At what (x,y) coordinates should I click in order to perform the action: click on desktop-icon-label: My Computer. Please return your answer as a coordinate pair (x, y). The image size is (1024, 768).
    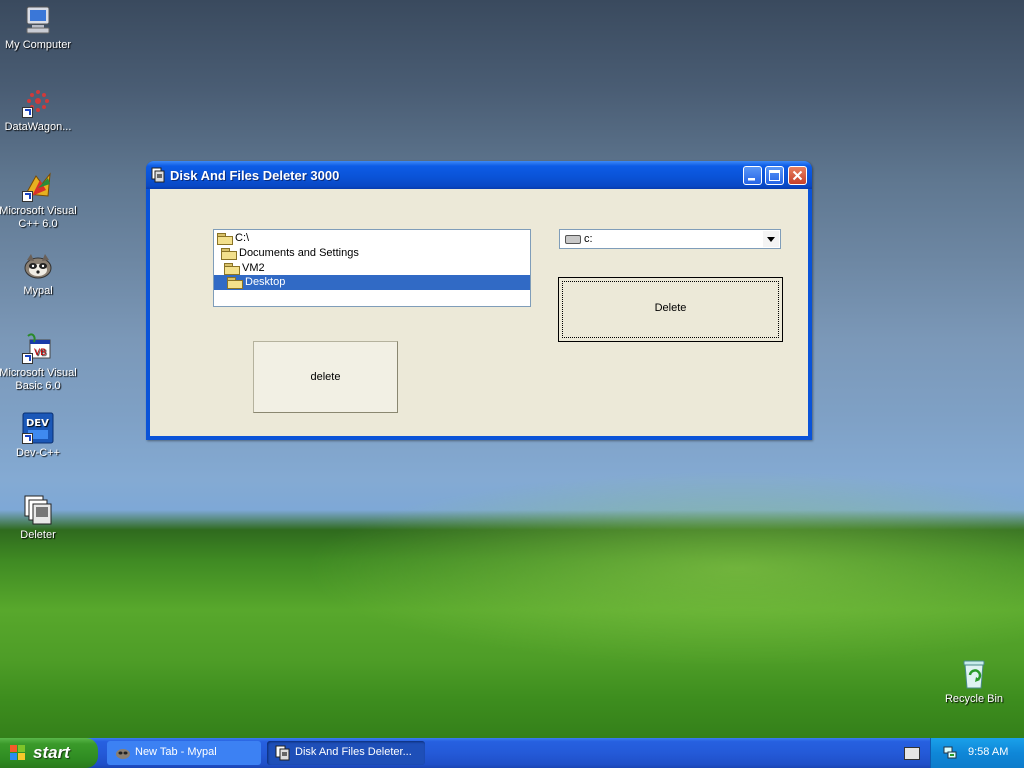
    Looking at the image, I should click on (38, 45).